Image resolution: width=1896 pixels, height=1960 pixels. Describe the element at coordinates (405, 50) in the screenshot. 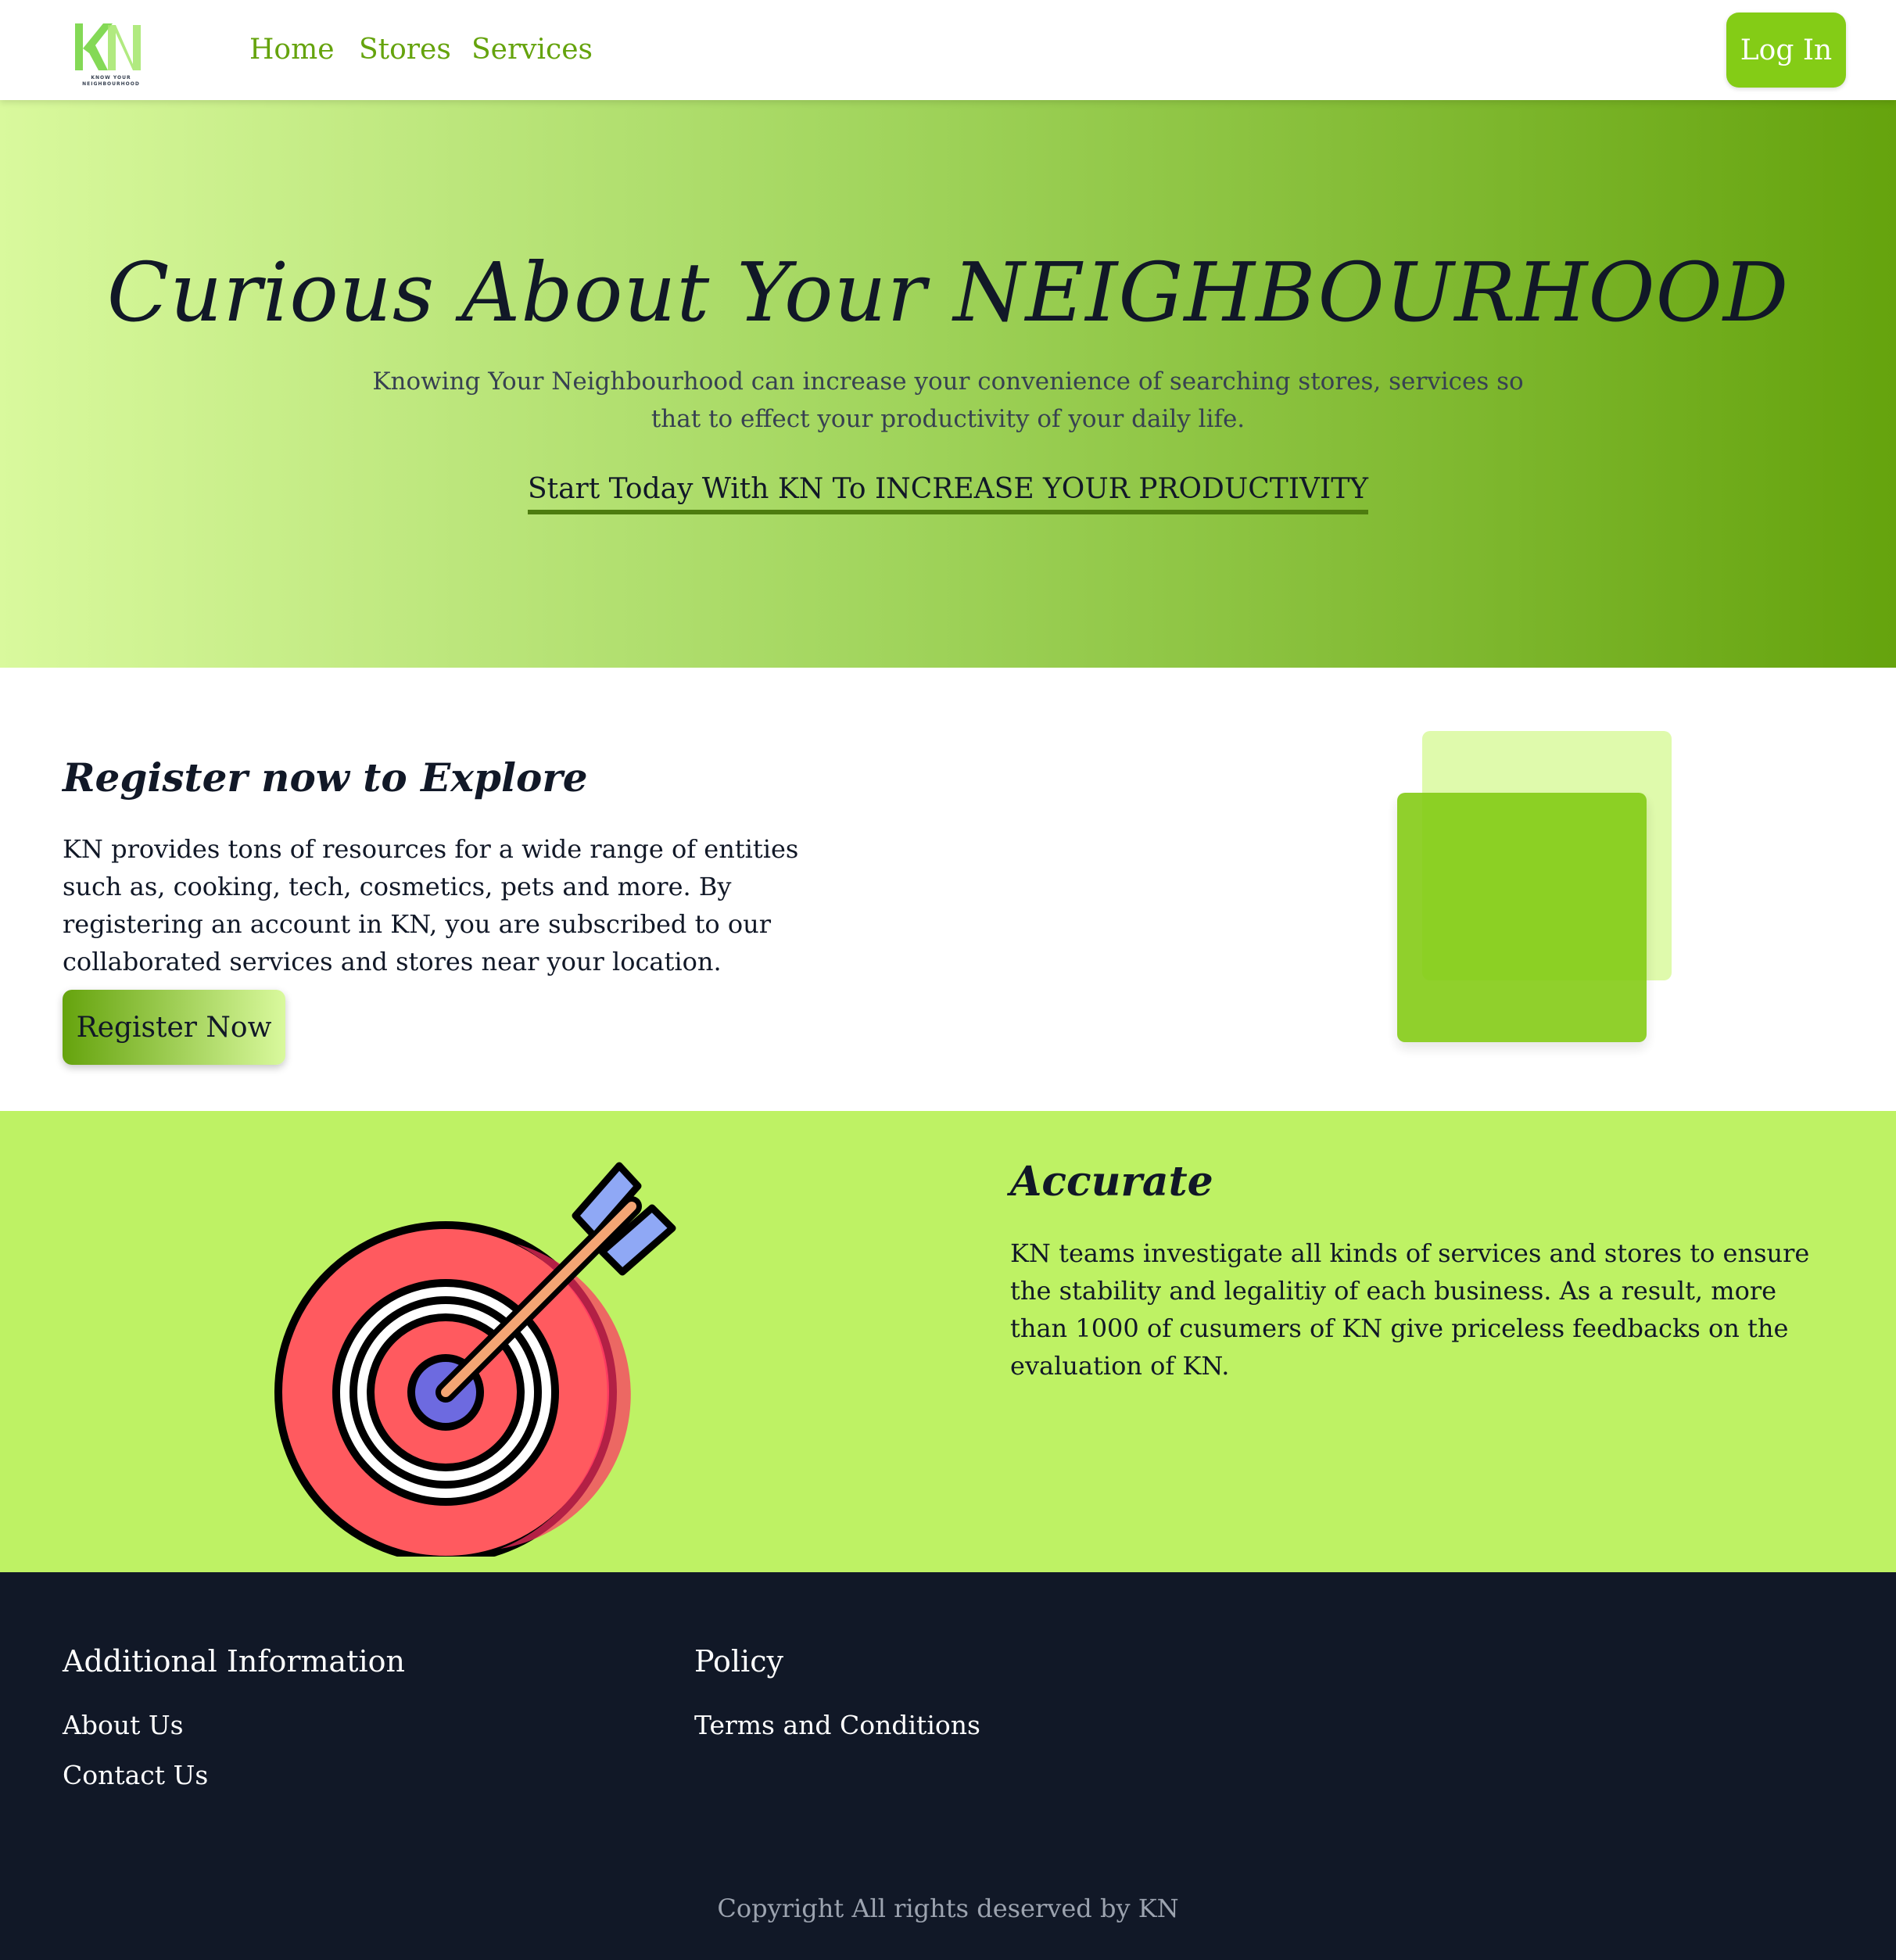

I see `nav-link-stores: Stores` at that location.